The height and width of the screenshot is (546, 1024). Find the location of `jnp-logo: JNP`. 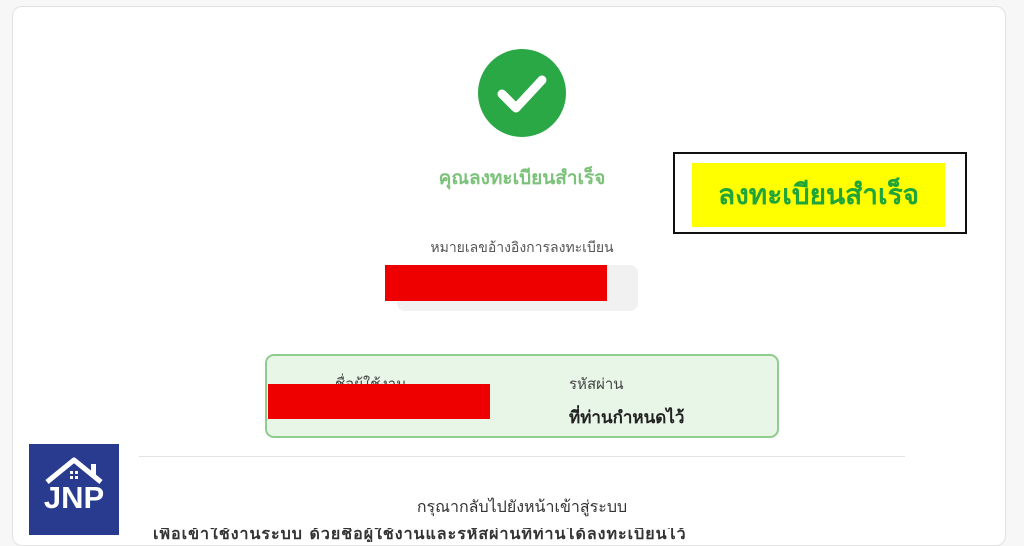

jnp-logo: JNP is located at coordinates (74, 489).